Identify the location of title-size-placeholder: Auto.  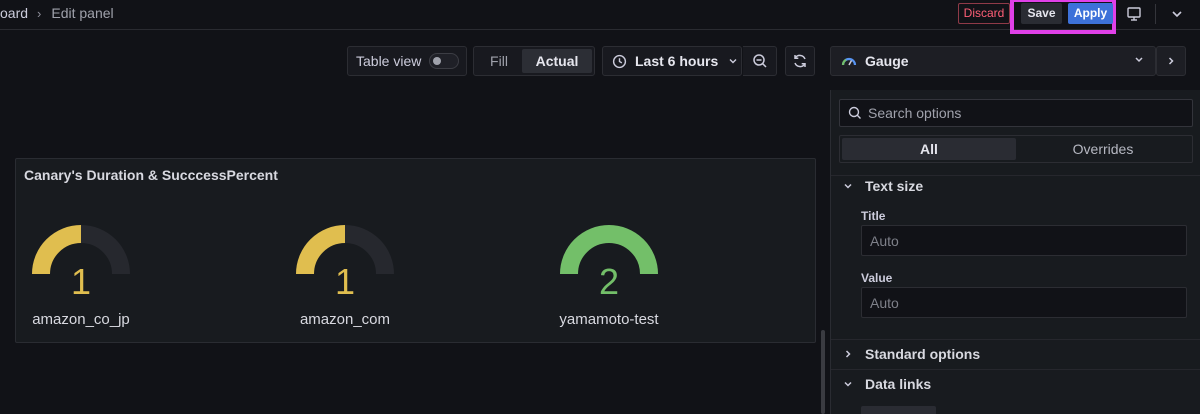
(884, 240).